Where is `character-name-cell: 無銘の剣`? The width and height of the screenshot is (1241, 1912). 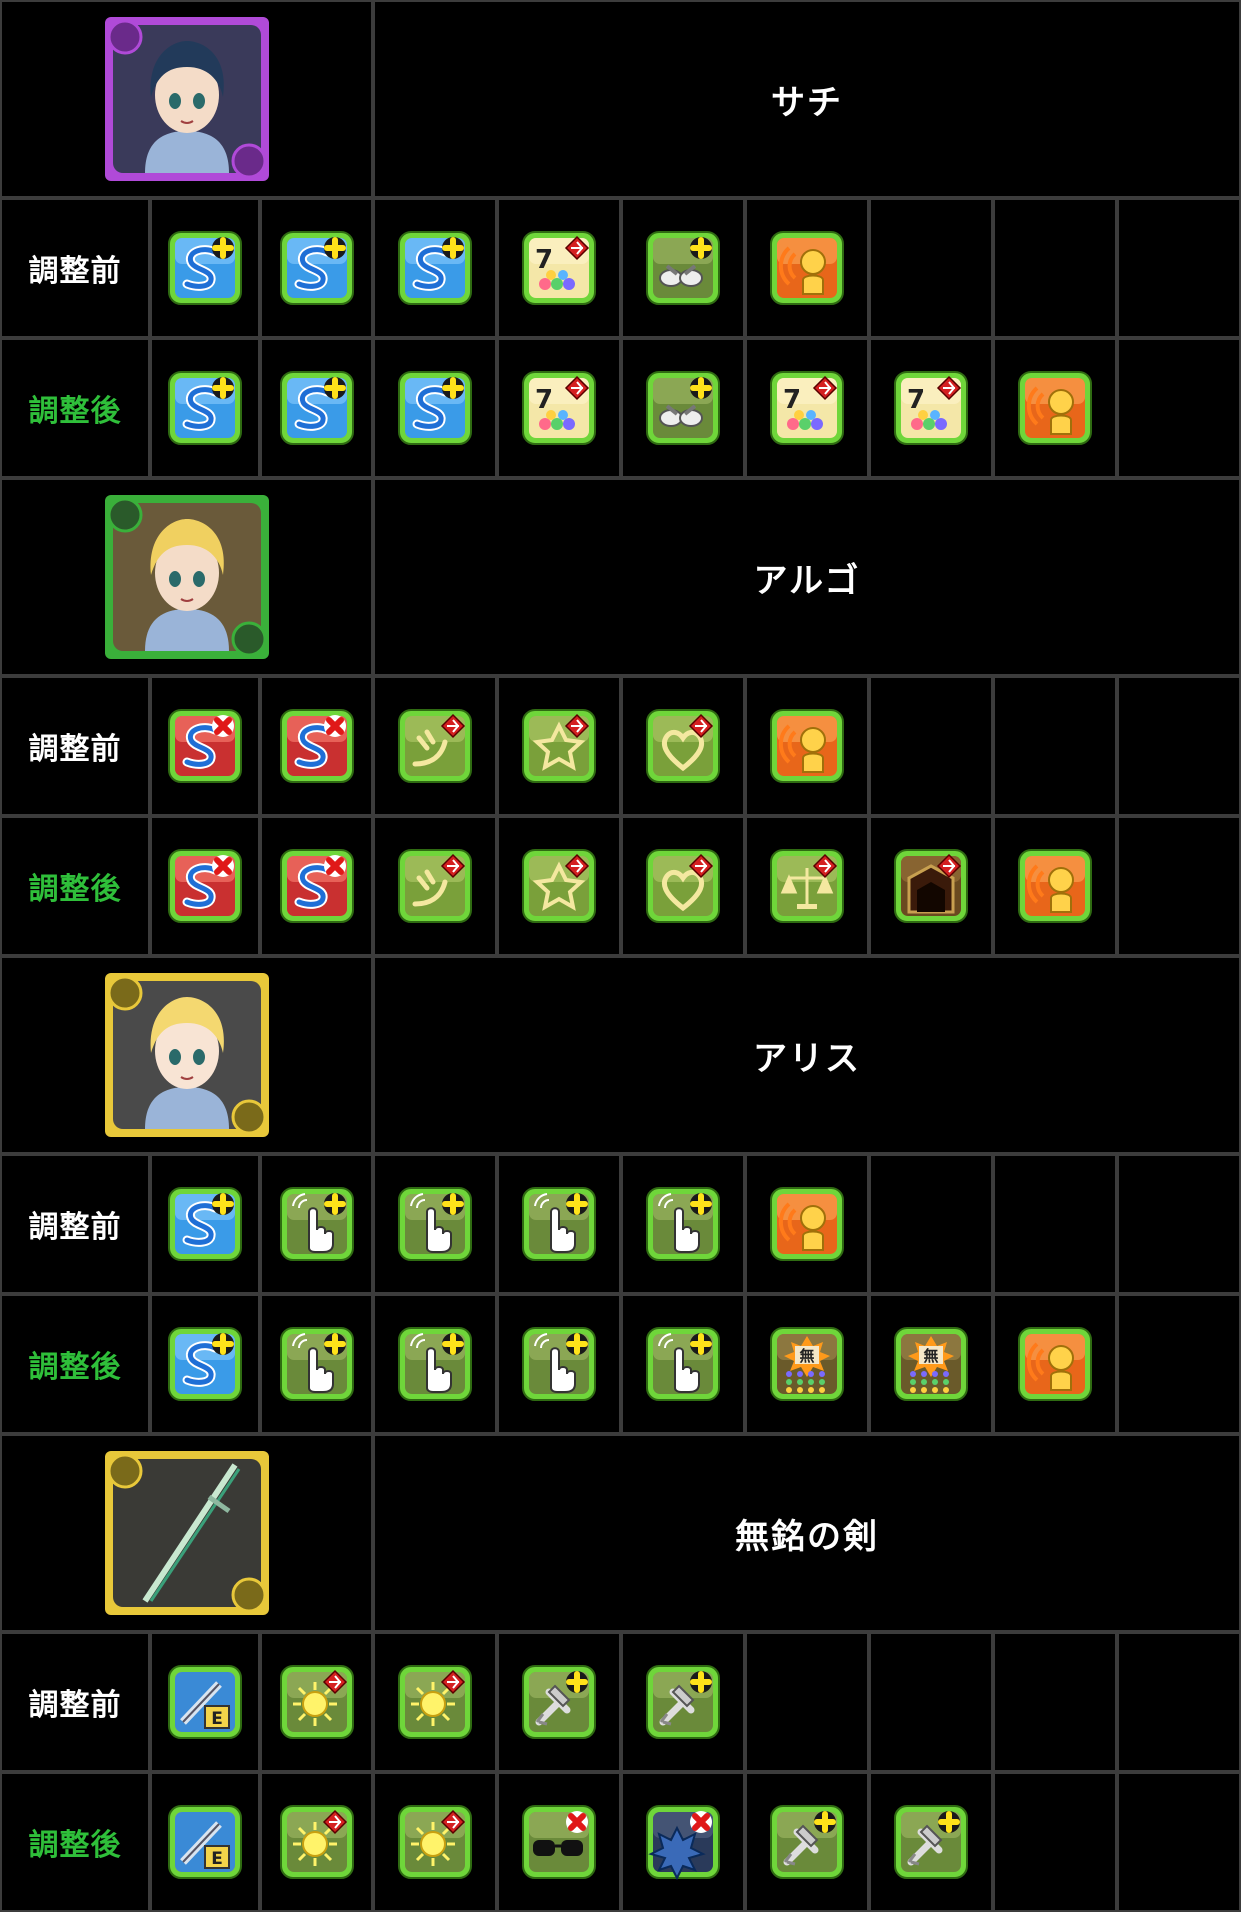
character-name-cell: 無銘の剣 is located at coordinates (807, 1533).